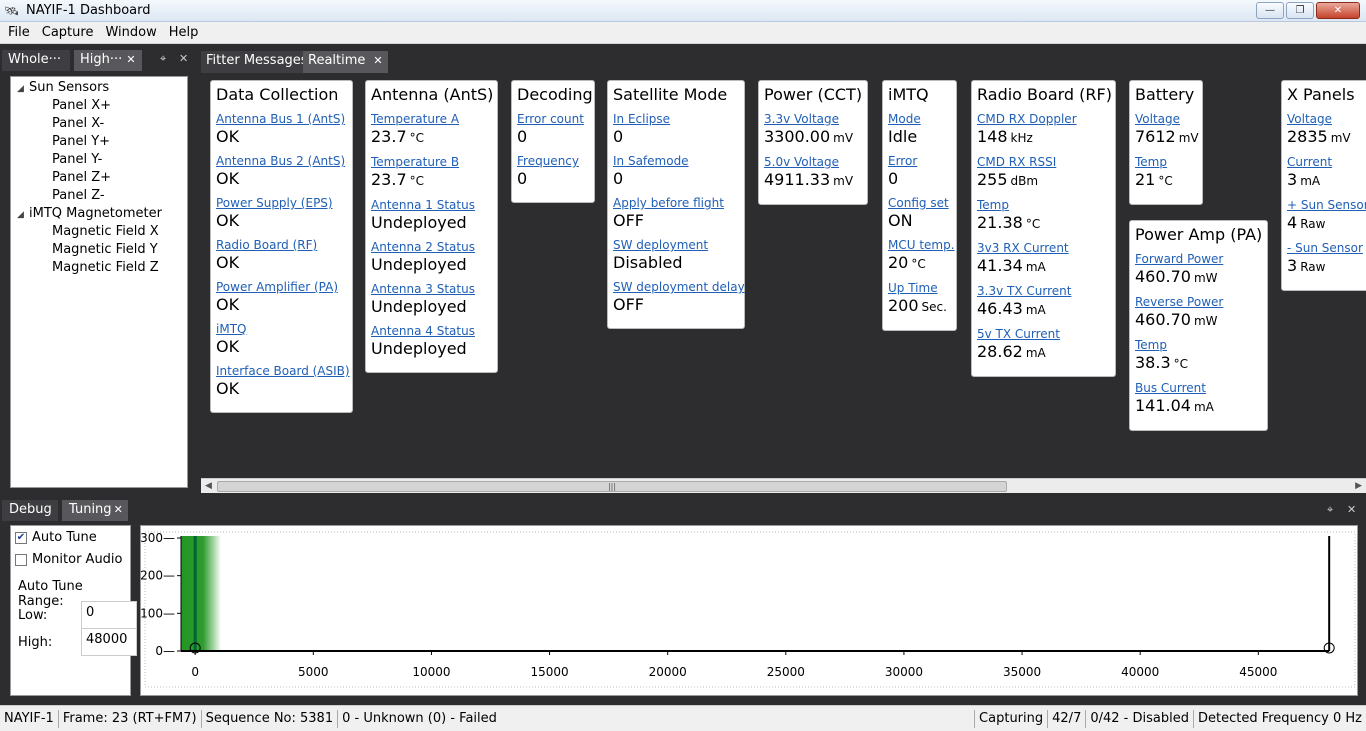 The width and height of the screenshot is (1366, 731). Describe the element at coordinates (99, 160) in the screenshot. I see `tree-leaf: Panel Y-` at that location.